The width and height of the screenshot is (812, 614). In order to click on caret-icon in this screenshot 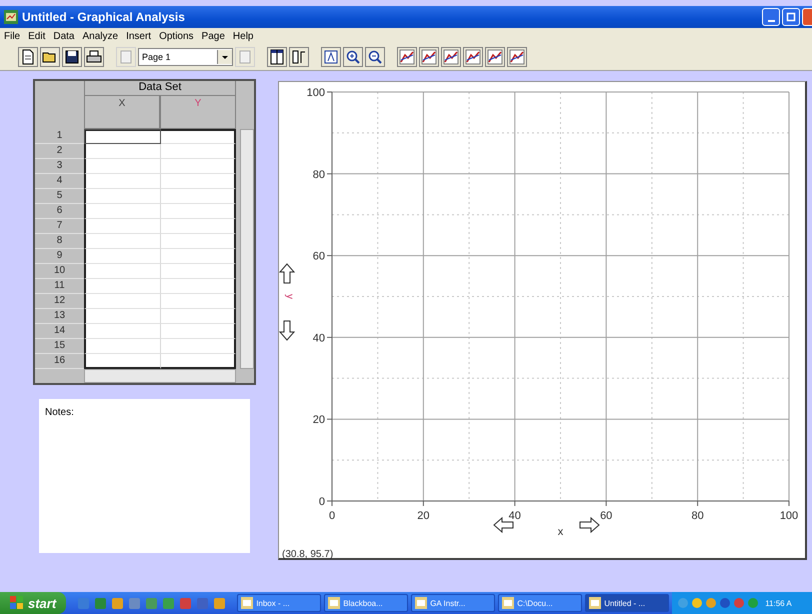, I will do `click(224, 57)`.